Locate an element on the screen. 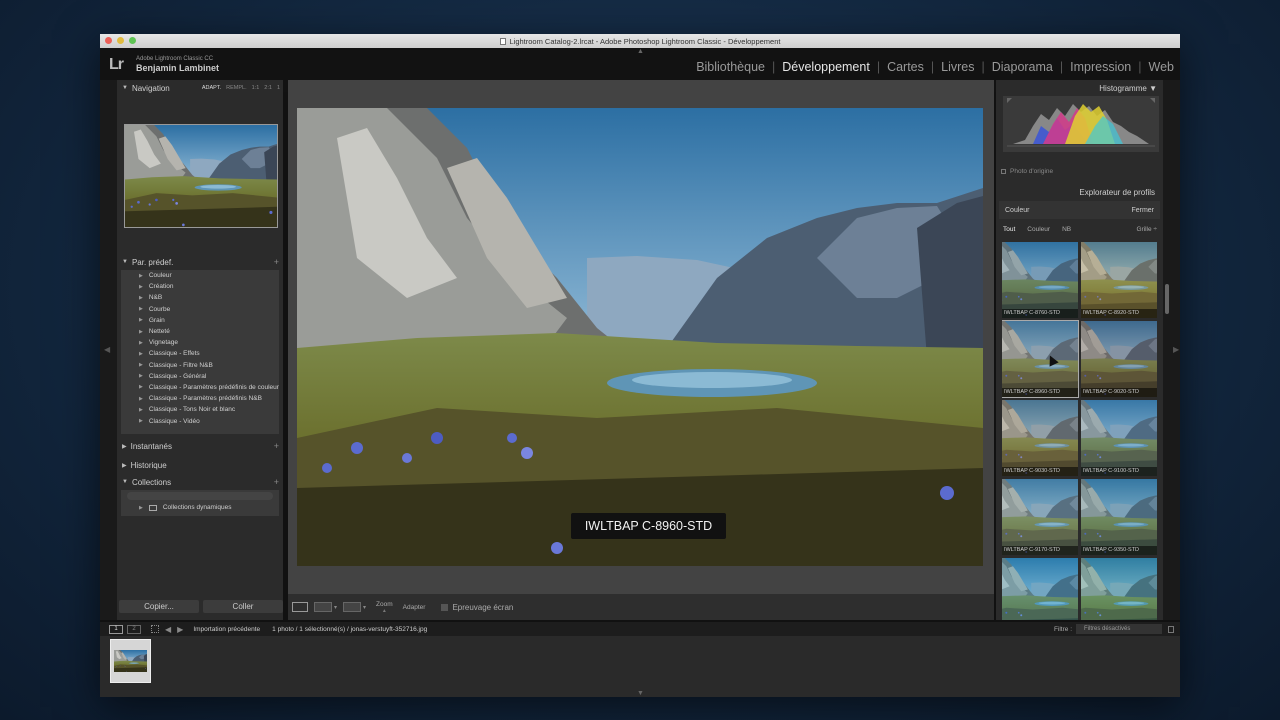 This screenshot has height=720, width=1280. module-3: Livres is located at coordinates (957, 67).